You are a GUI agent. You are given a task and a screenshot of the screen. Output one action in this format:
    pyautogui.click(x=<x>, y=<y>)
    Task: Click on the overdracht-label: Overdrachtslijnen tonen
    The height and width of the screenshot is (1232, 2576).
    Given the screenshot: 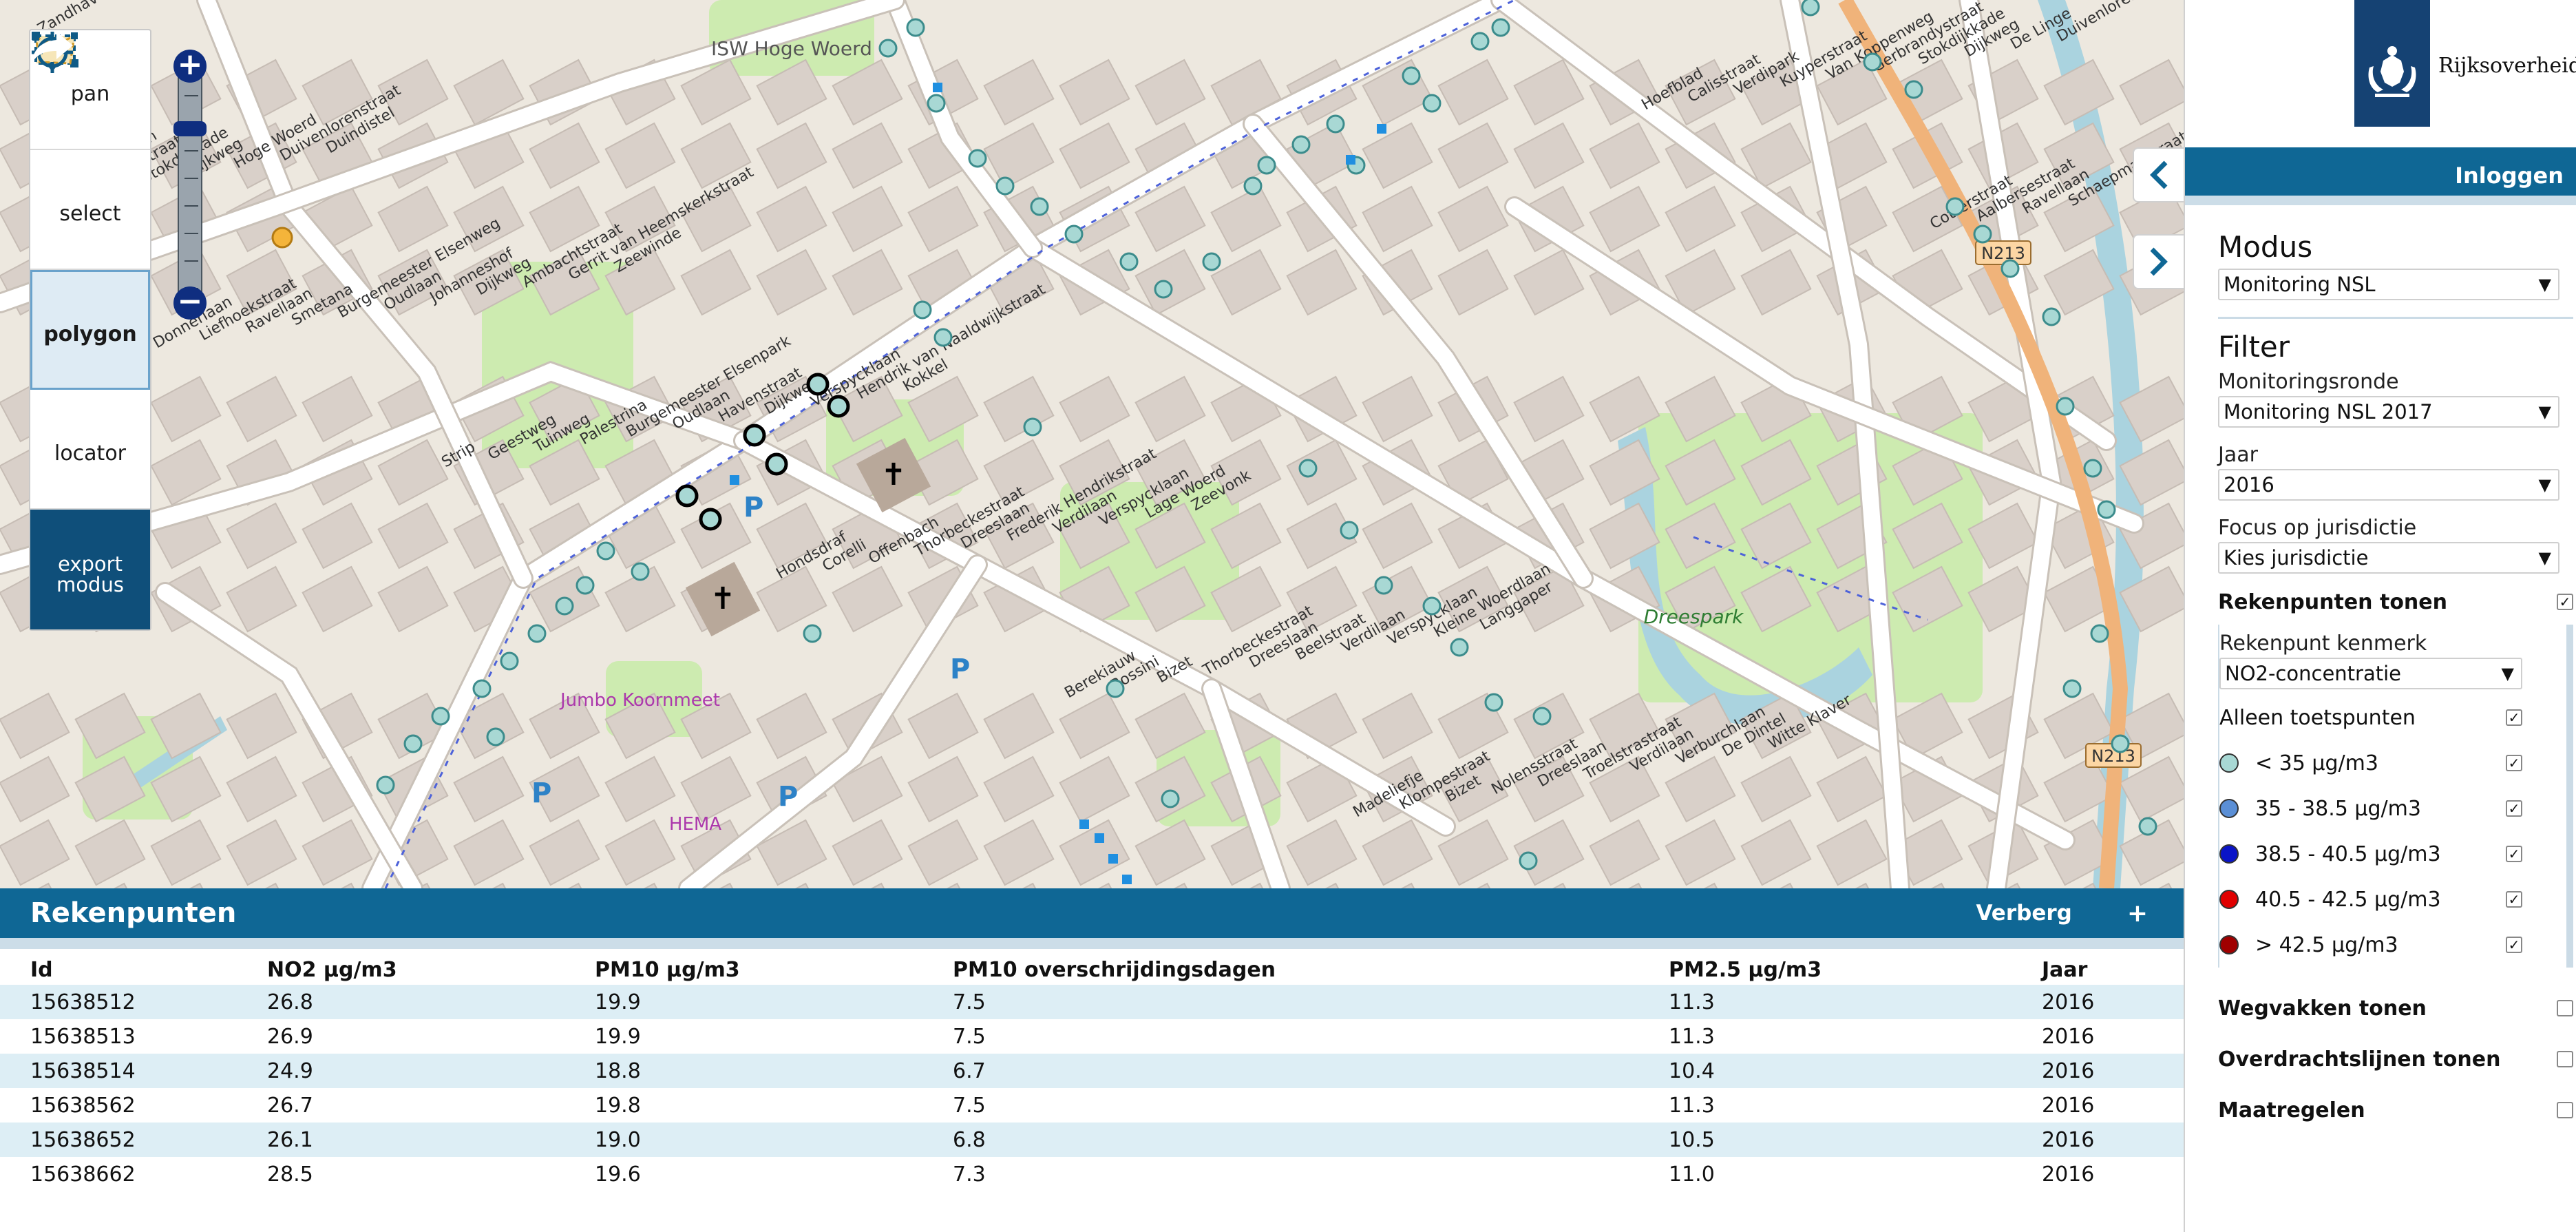 What is the action you would take?
    pyautogui.click(x=2359, y=1059)
    